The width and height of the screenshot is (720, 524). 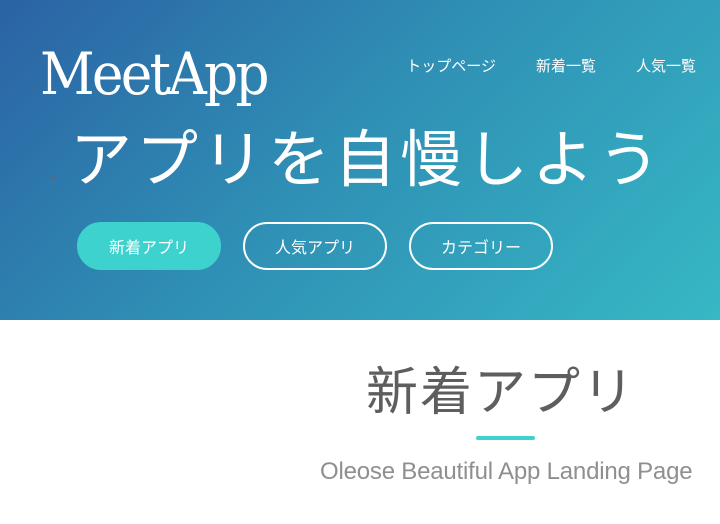 I want to click on main-nav: トップページ 新着一覧 人気一覧, so click(x=551, y=66).